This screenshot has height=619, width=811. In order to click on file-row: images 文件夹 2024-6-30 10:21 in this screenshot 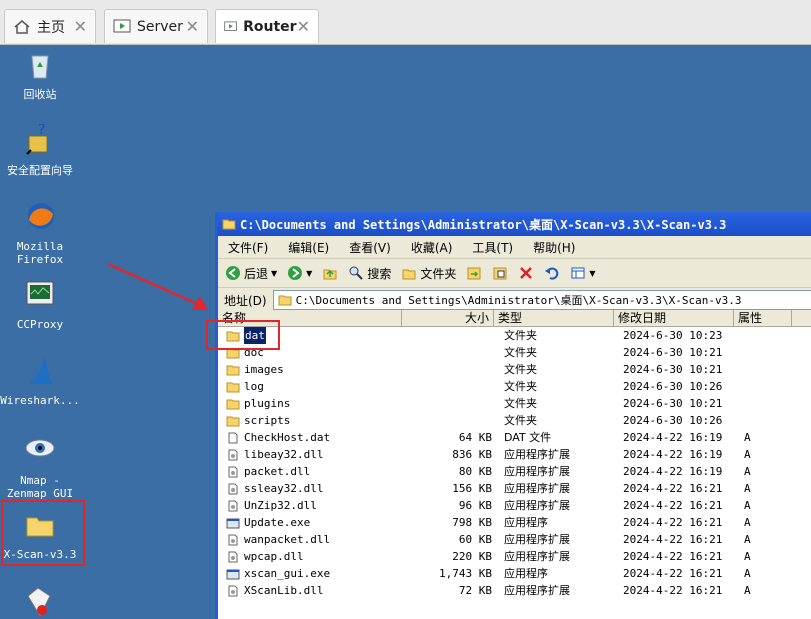, I will do `click(514, 369)`.